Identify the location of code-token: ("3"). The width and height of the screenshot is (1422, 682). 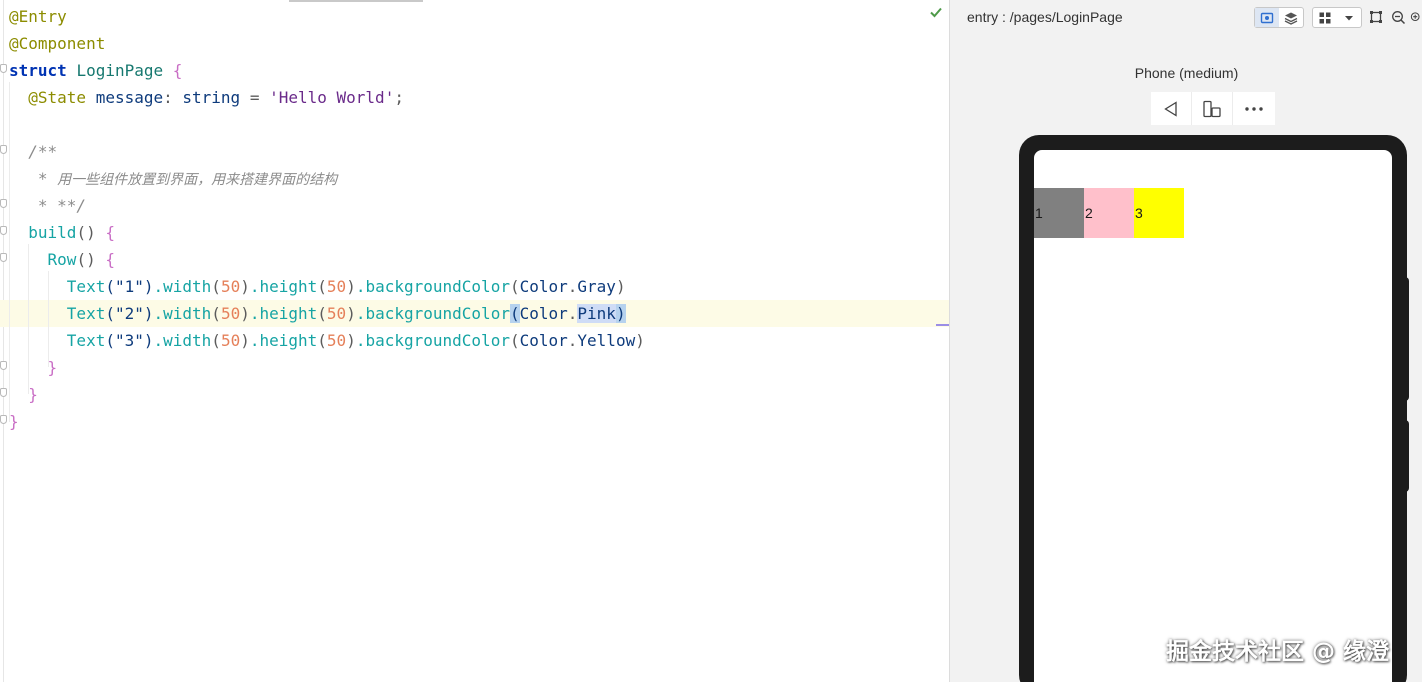
(129, 340).